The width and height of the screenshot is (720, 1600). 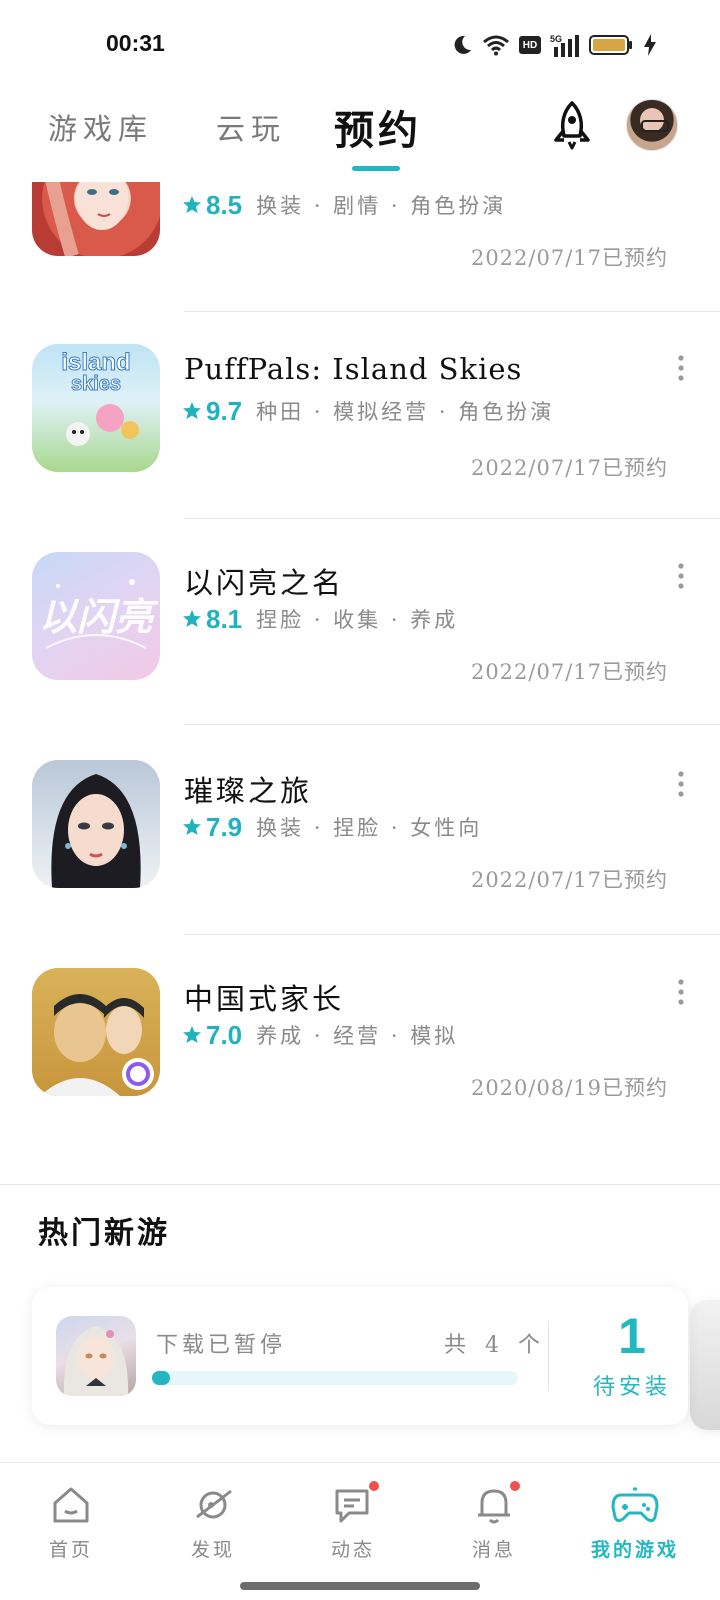 I want to click on list-item: 璀璨之旅 7.9 换装 · 捏脸 · 女性向 2022/07/17已预约, so click(x=360, y=850).